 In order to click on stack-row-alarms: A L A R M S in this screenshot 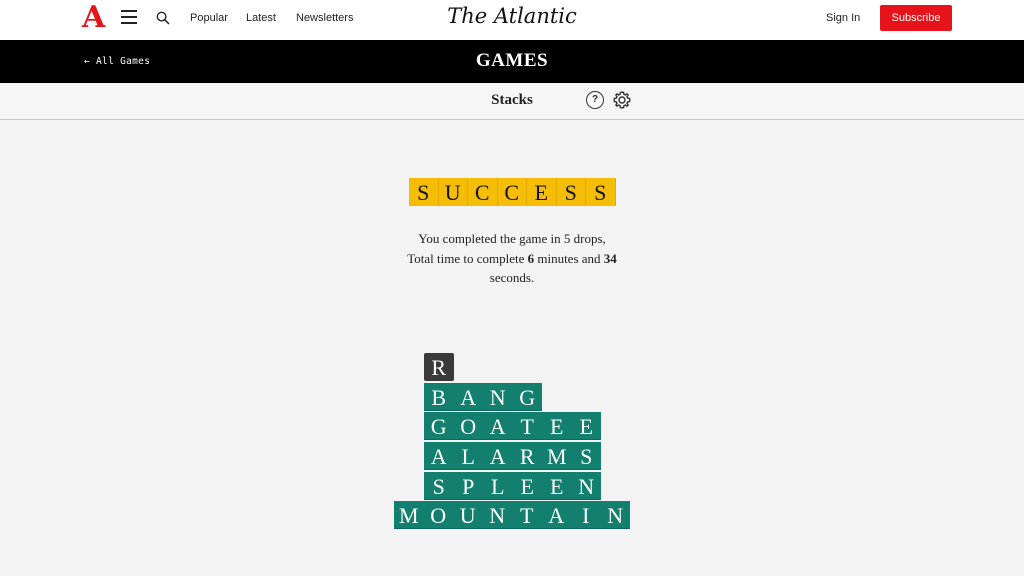, I will do `click(512, 456)`.